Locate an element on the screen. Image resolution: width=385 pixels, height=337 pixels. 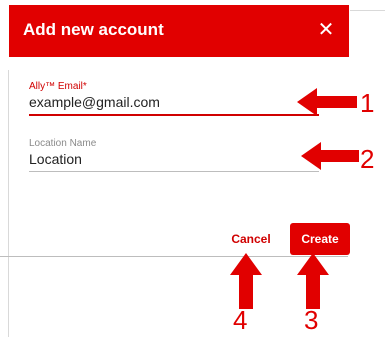
close-icon: ✕ is located at coordinates (326, 30).